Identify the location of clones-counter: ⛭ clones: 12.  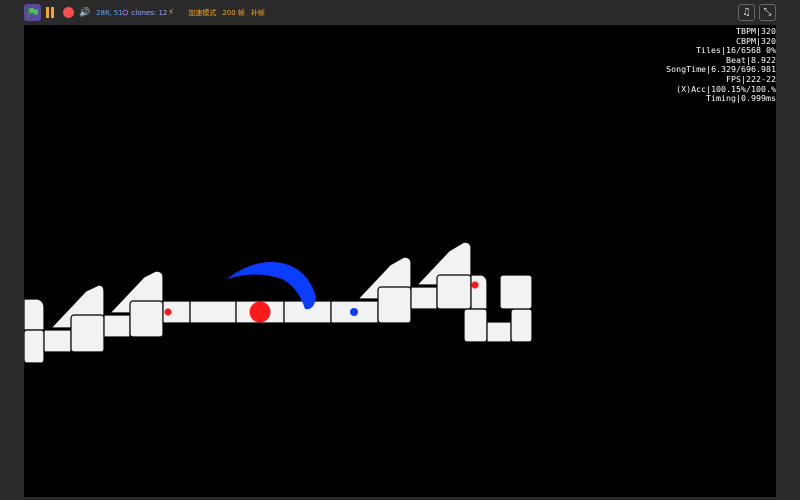
(144, 12).